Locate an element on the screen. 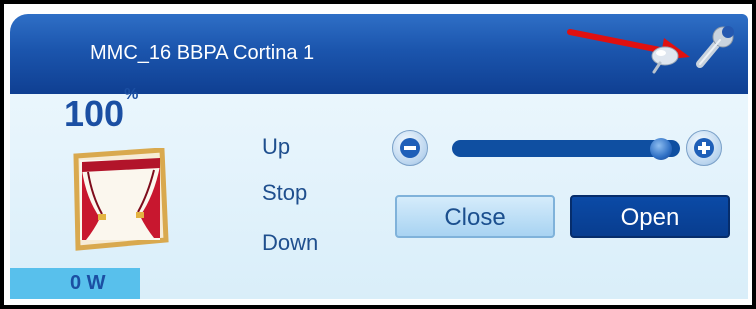  down-command: Down is located at coordinates (290, 243).